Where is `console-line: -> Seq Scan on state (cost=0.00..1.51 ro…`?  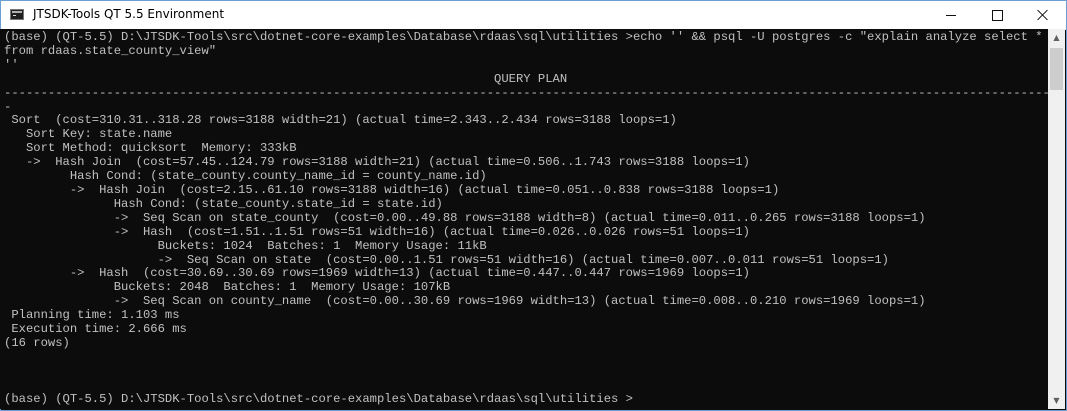 console-line: -> Seq Scan on state (cost=0.00..1.51 ro… is located at coordinates (446, 259).